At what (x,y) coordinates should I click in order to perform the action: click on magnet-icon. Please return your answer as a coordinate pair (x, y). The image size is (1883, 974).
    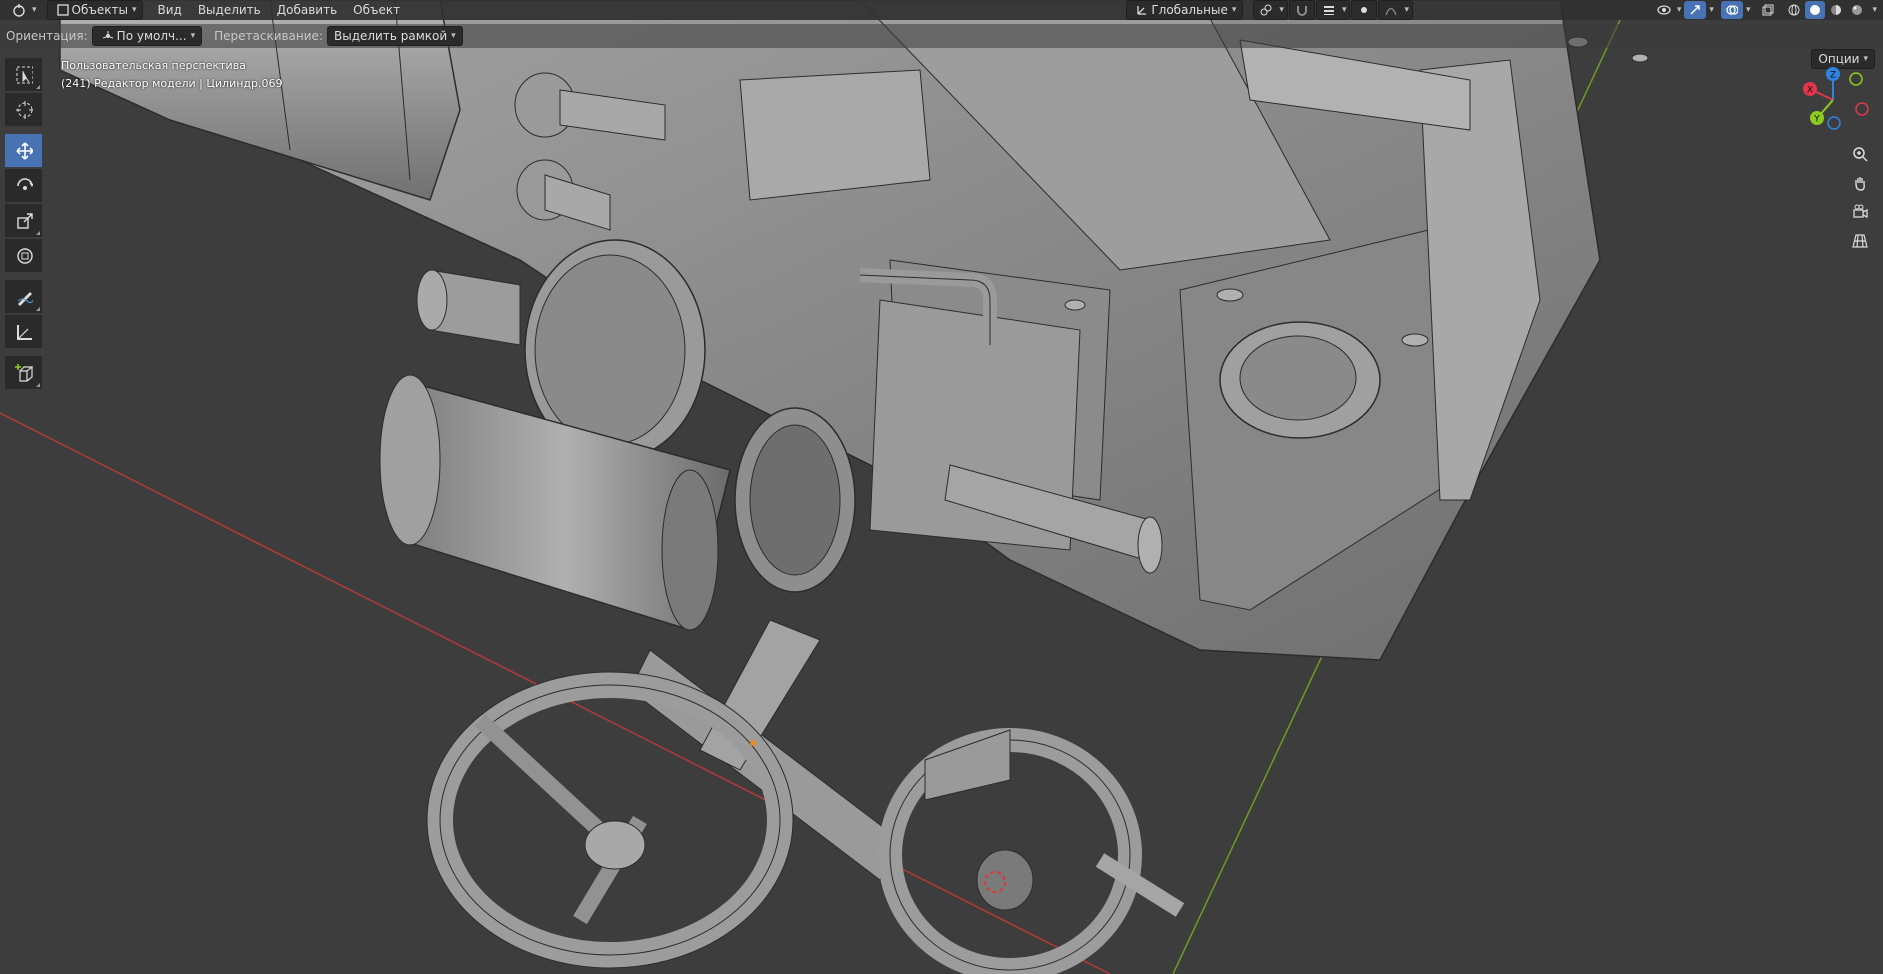
    Looking at the image, I should click on (1302, 10).